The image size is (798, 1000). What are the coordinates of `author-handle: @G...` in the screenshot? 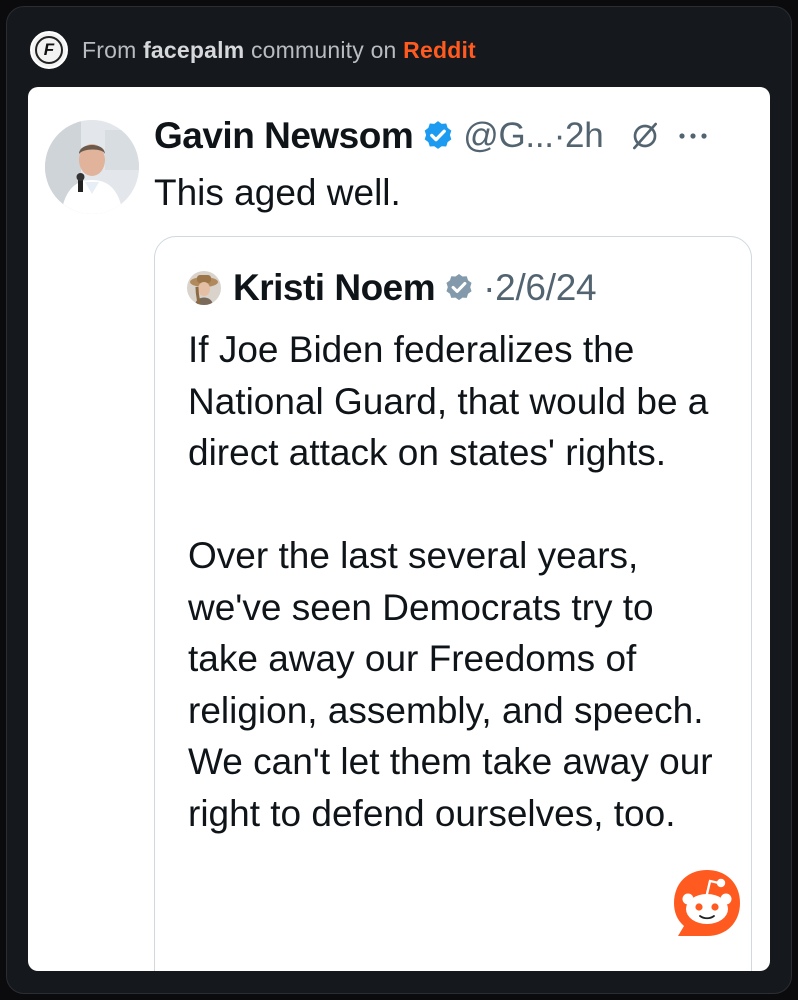 It's located at (508, 136).